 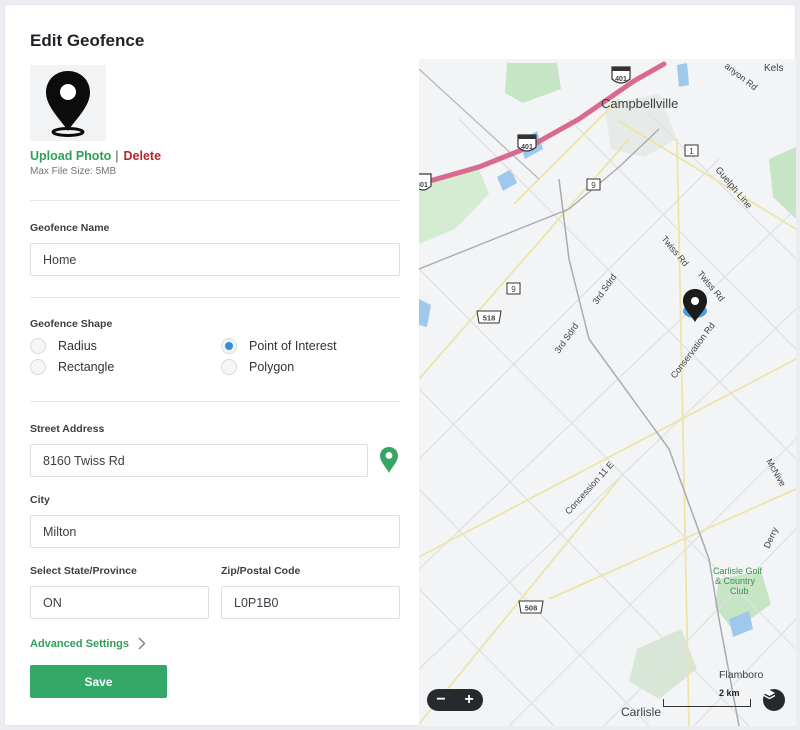 What do you see at coordinates (215, 531) in the screenshot?
I see `city-input` at bounding box center [215, 531].